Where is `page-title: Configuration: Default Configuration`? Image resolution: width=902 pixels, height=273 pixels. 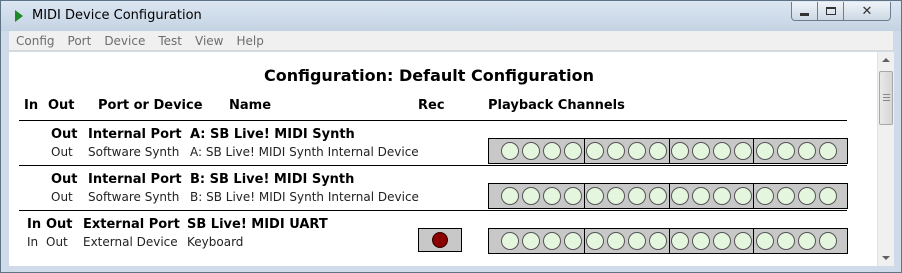
page-title: Configuration: Default Configuration is located at coordinates (428, 75).